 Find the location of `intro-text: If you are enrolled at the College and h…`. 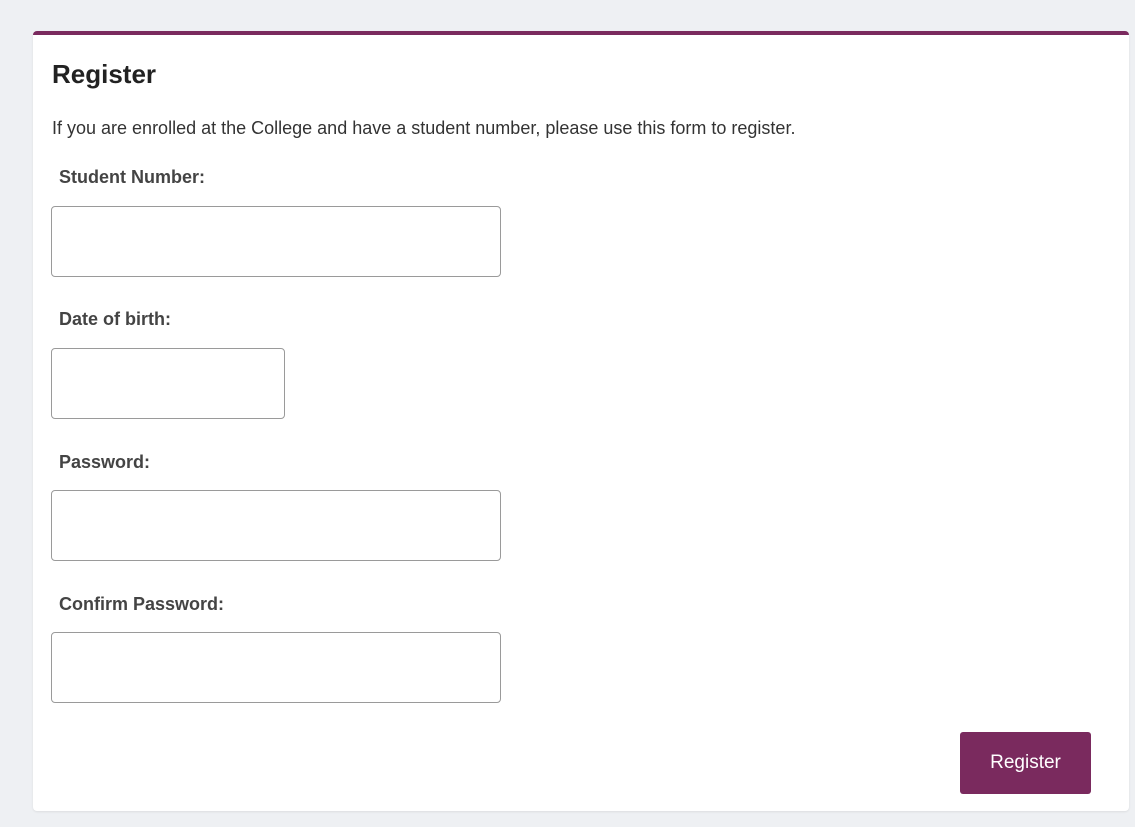

intro-text: If you are enrolled at the College and h… is located at coordinates (424, 128).